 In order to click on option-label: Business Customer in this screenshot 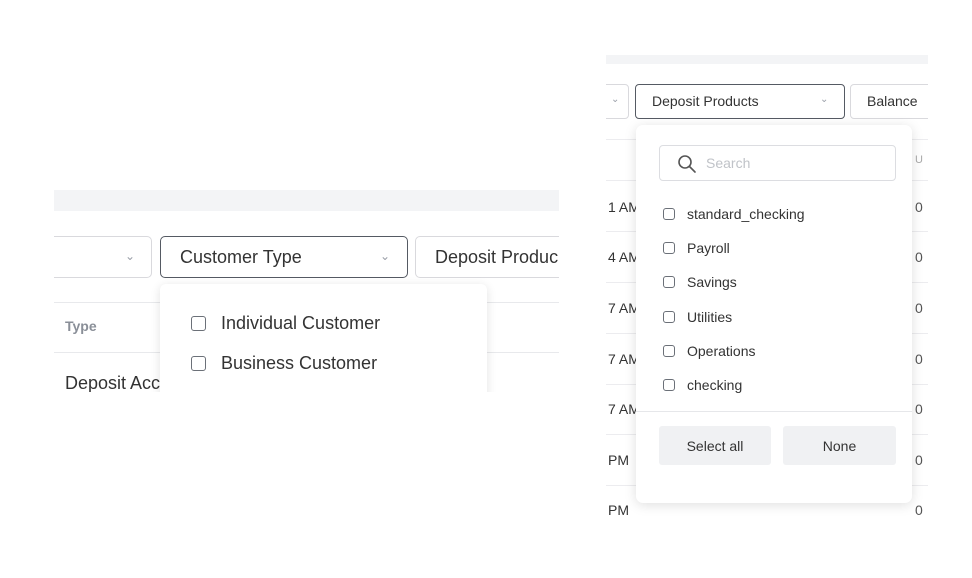, I will do `click(299, 363)`.